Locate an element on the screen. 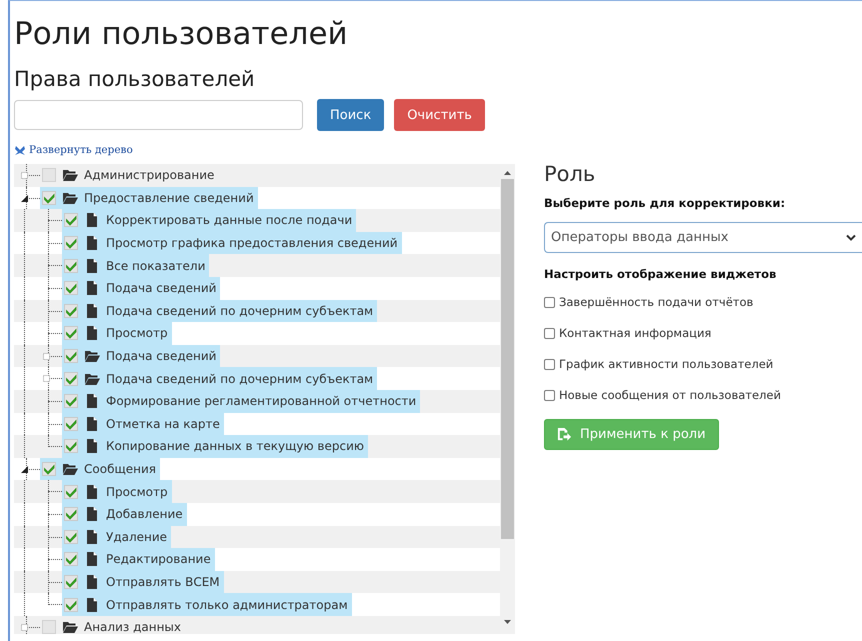 The height and width of the screenshot is (641, 862). page-title: Роли пользователей is located at coordinates (181, 34).